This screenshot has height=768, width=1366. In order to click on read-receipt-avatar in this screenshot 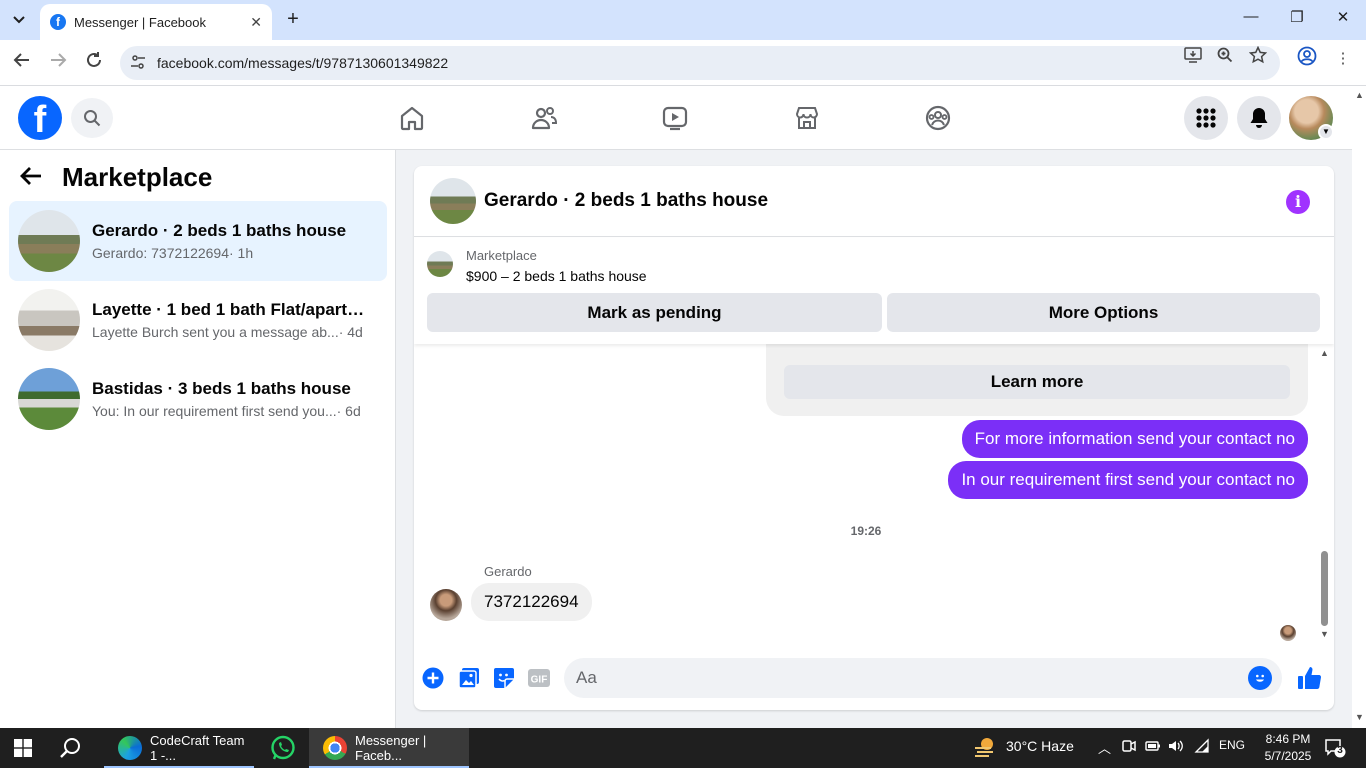, I will do `click(1288, 633)`.